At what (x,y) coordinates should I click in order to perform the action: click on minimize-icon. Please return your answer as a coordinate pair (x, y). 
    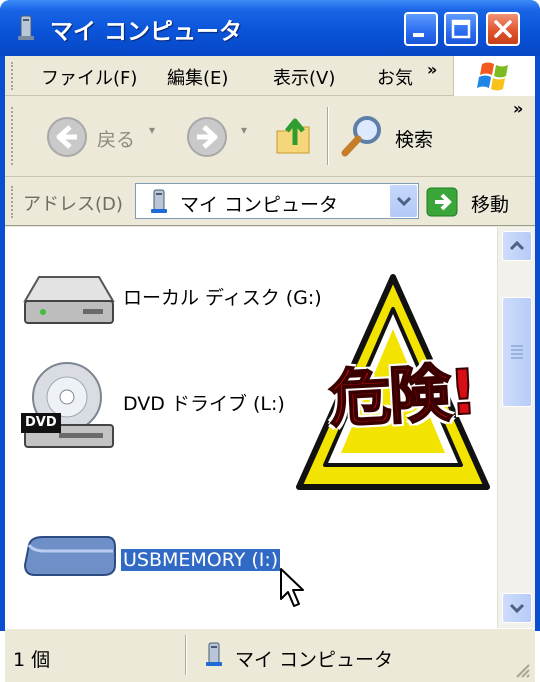
    Looking at the image, I should click on (418, 35).